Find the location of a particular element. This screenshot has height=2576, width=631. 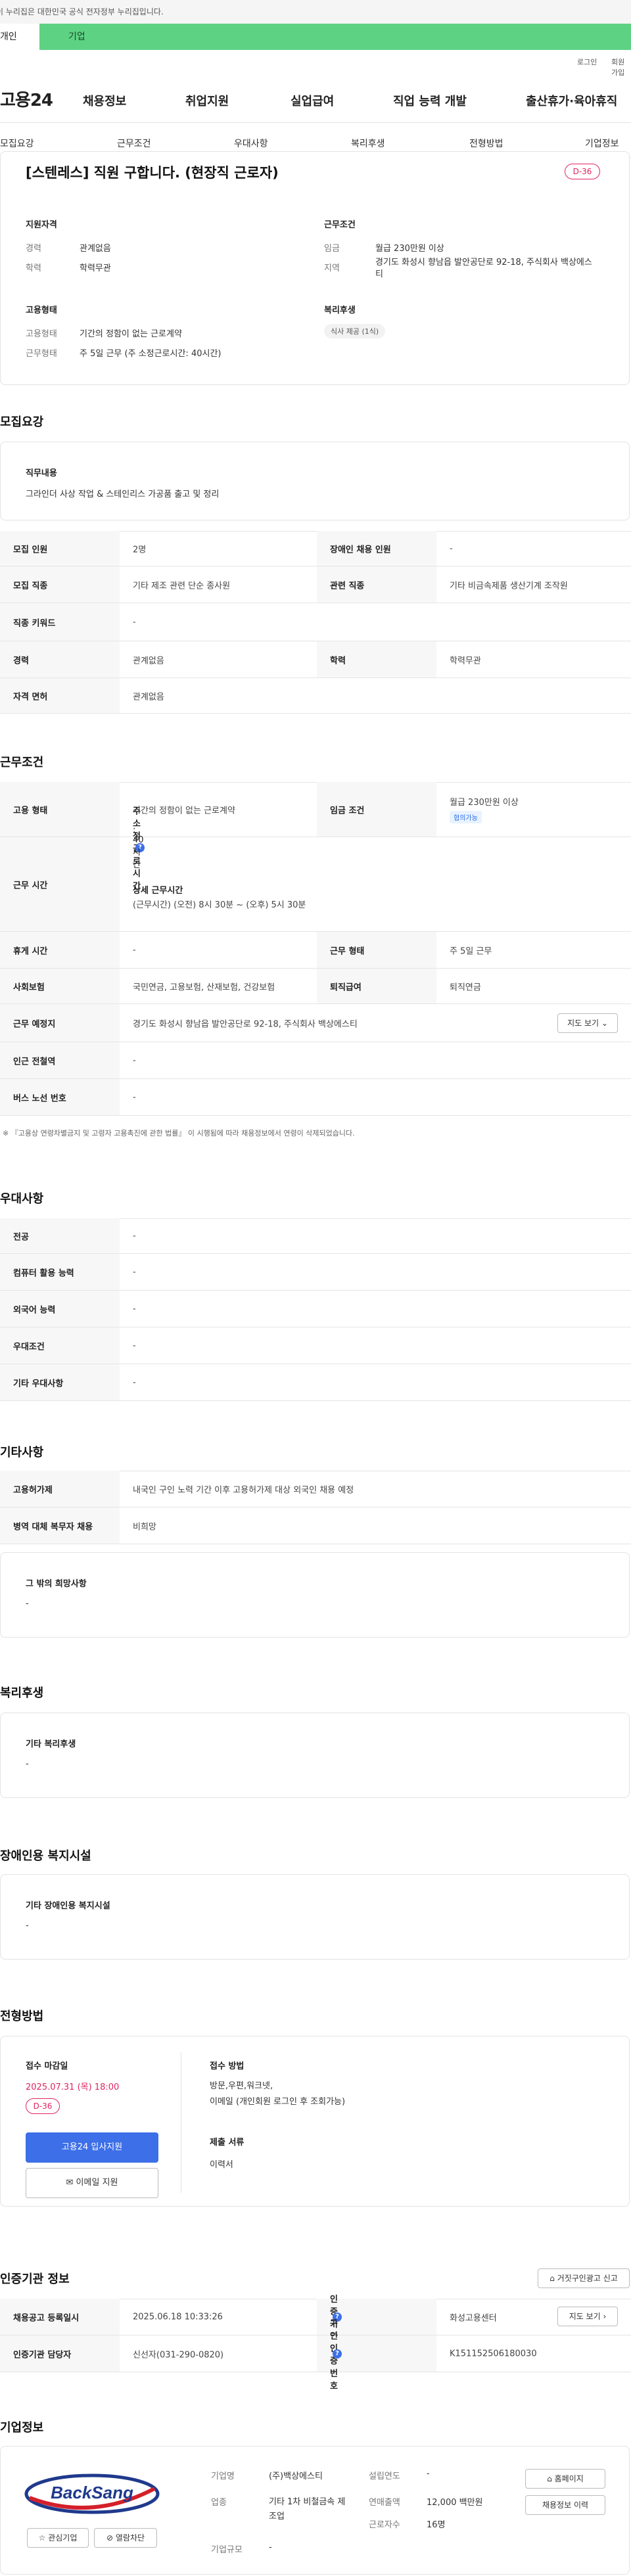

row-value: 기타 제조 관련 단순 종사원 is located at coordinates (182, 586).